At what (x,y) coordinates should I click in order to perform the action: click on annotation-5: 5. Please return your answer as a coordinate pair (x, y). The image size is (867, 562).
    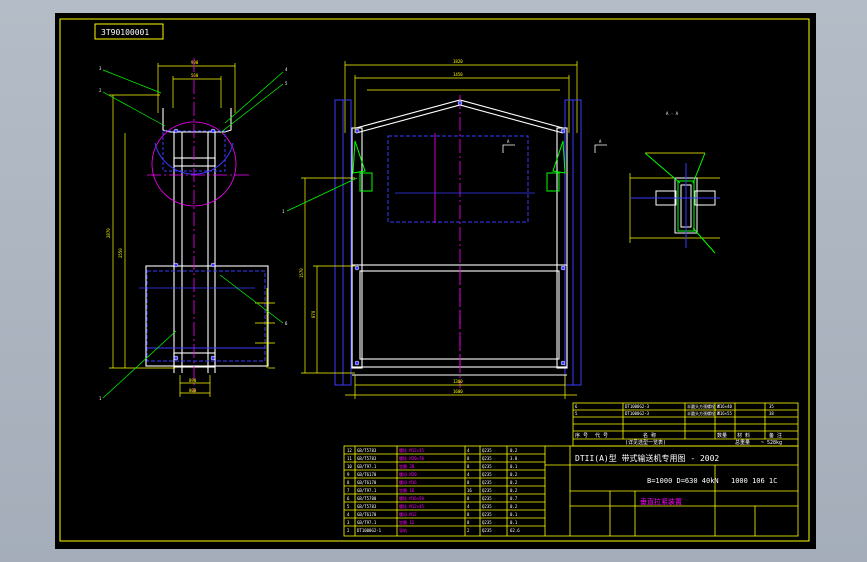
    Looking at the image, I should click on (286, 83).